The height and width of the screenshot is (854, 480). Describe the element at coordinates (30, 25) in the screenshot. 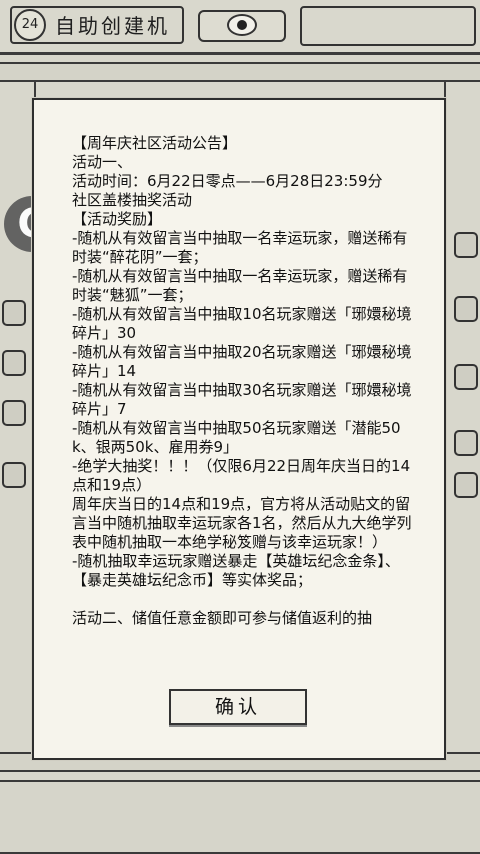

I see `level-badge: 24` at that location.